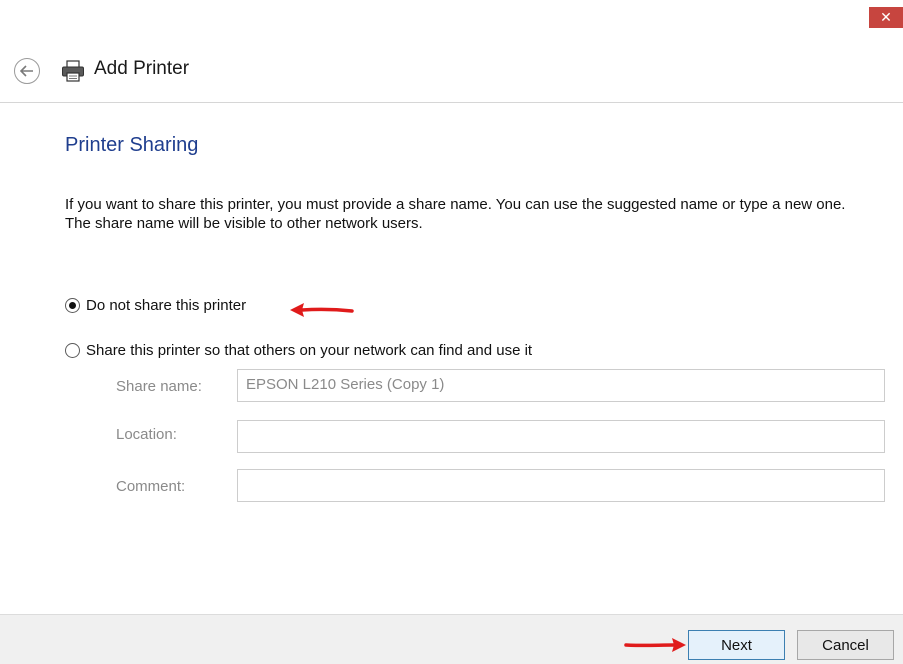  Describe the element at coordinates (736, 645) in the screenshot. I see `next-button: Next` at that location.